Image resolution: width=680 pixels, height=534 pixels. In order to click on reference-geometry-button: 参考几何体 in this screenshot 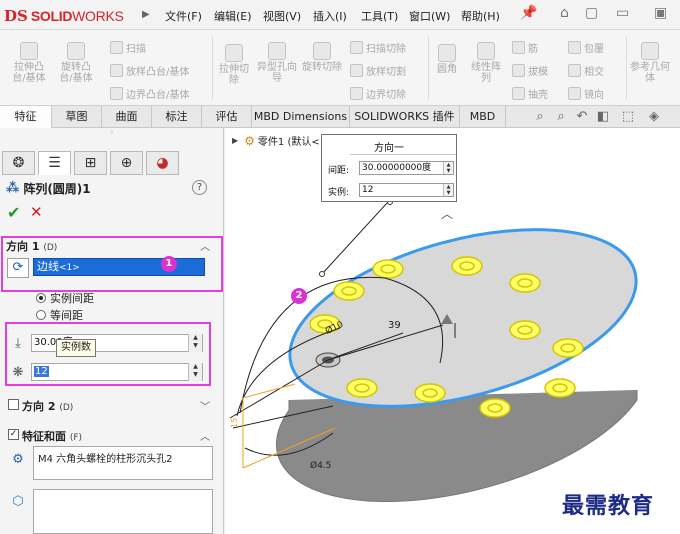, I will do `click(650, 63)`.